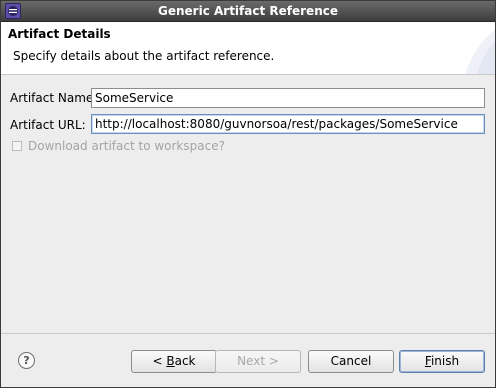 Image resolution: width=496 pixels, height=388 pixels. I want to click on title-bar: Generic Artifact Reference, so click(248, 11).